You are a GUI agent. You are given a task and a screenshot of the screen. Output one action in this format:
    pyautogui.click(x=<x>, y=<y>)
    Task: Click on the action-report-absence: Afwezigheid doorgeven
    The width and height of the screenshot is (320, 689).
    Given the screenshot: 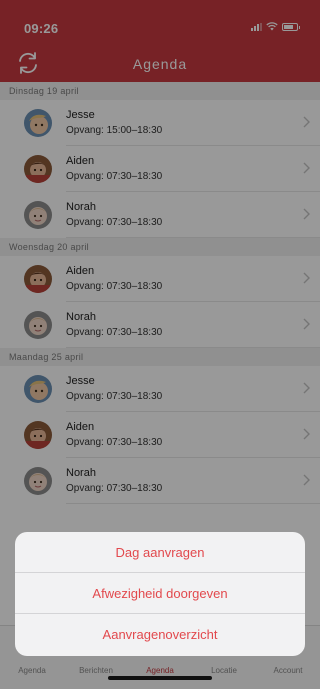 What is the action you would take?
    pyautogui.click(x=160, y=593)
    